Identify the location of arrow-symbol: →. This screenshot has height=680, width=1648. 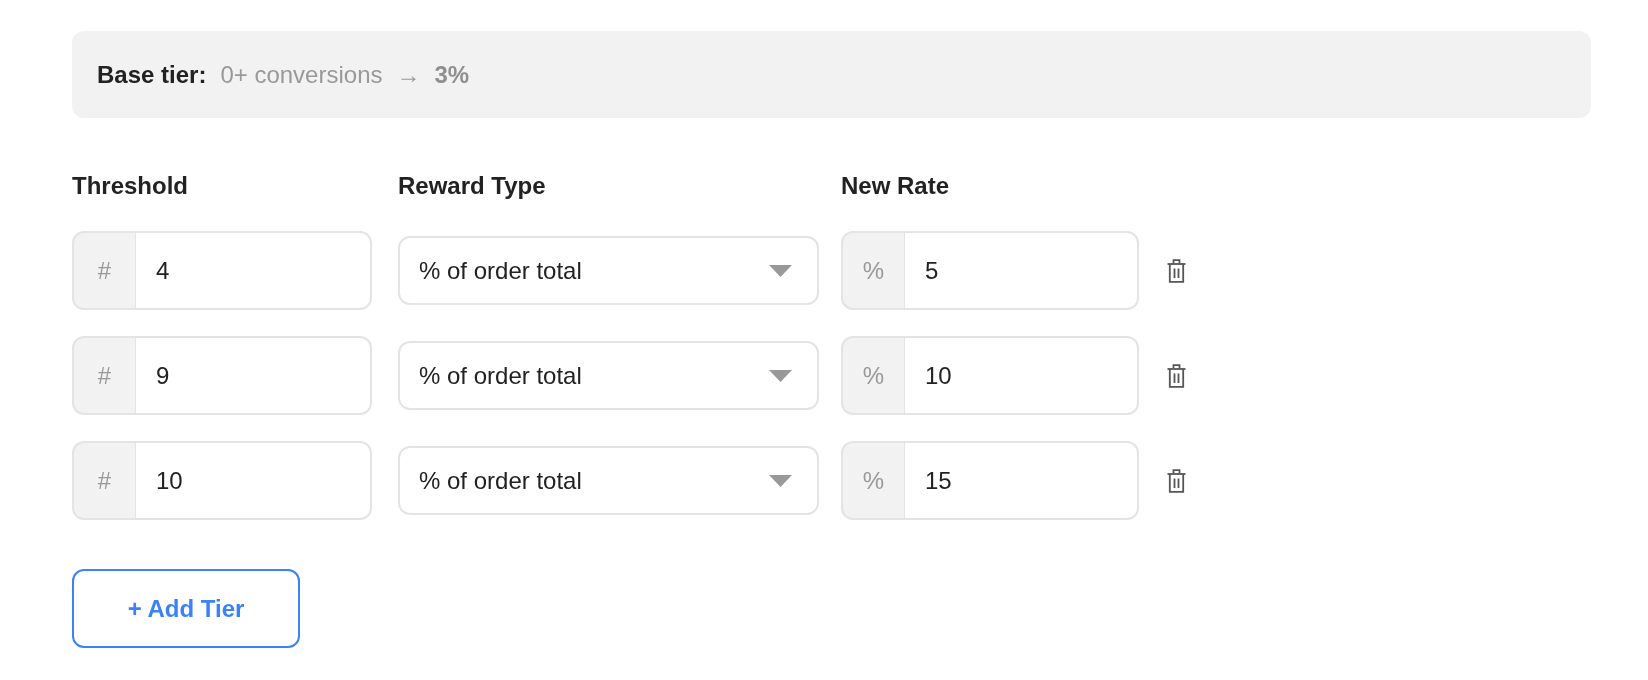
(408, 74).